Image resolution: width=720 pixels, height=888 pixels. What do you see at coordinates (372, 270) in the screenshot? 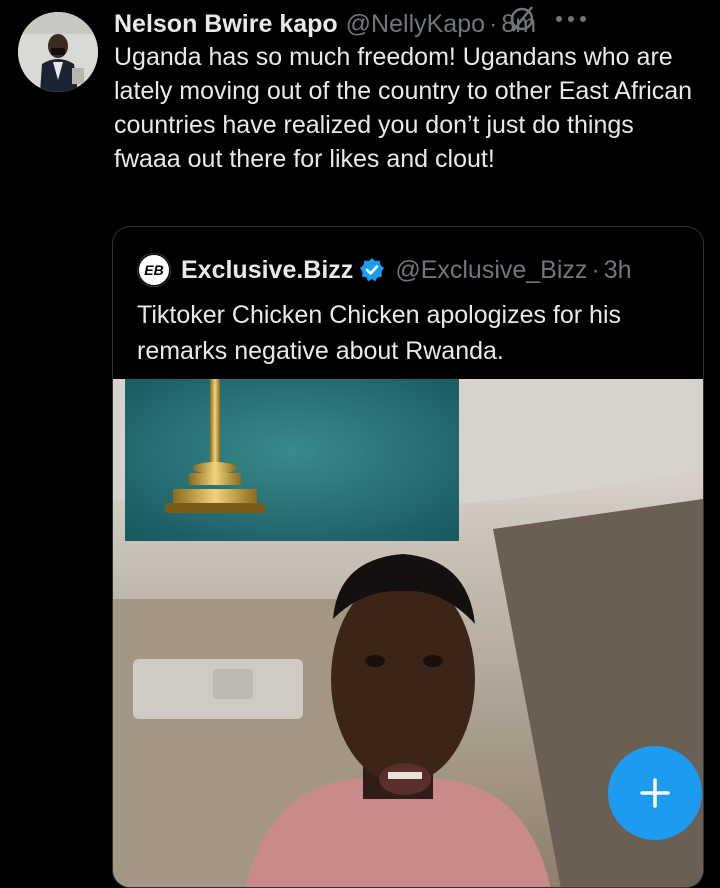
I see `verified-badge-icon` at bounding box center [372, 270].